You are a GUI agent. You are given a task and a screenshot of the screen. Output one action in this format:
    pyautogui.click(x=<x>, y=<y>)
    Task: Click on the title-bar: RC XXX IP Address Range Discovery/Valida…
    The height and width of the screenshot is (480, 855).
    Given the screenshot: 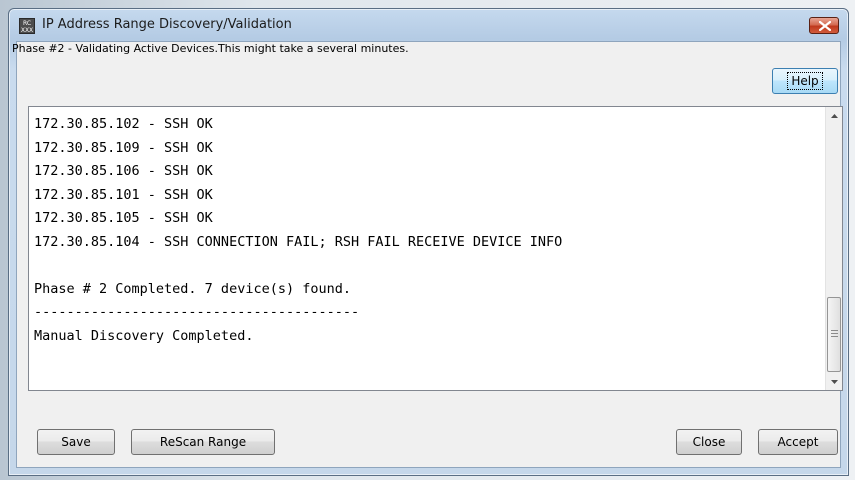 What is the action you would take?
    pyautogui.click(x=428, y=25)
    